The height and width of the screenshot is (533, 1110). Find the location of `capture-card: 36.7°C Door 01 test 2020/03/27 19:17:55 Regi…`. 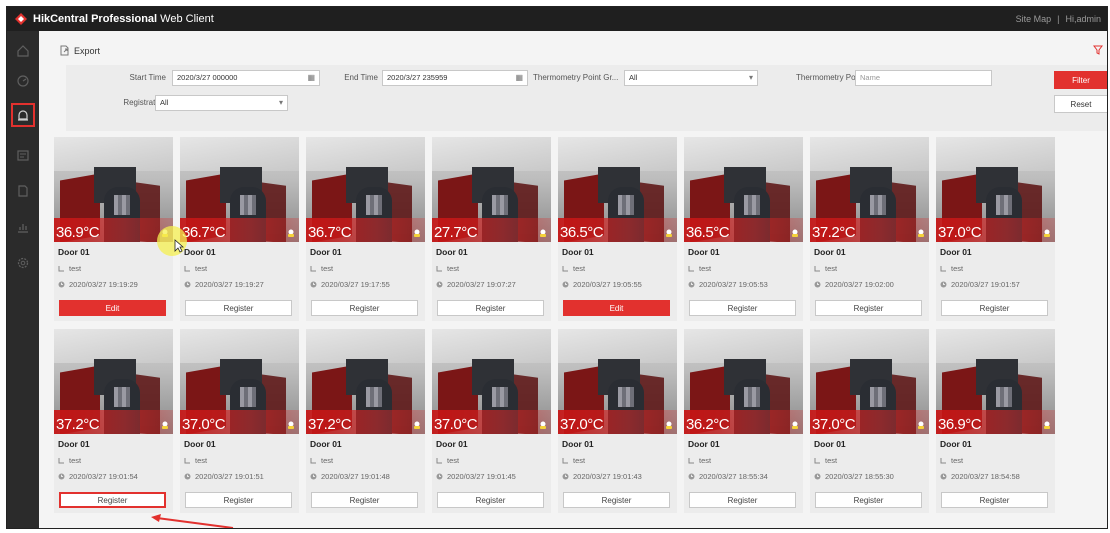

capture-card: 36.7°C Door 01 test 2020/03/27 19:17:55 Regi… is located at coordinates (365, 229).